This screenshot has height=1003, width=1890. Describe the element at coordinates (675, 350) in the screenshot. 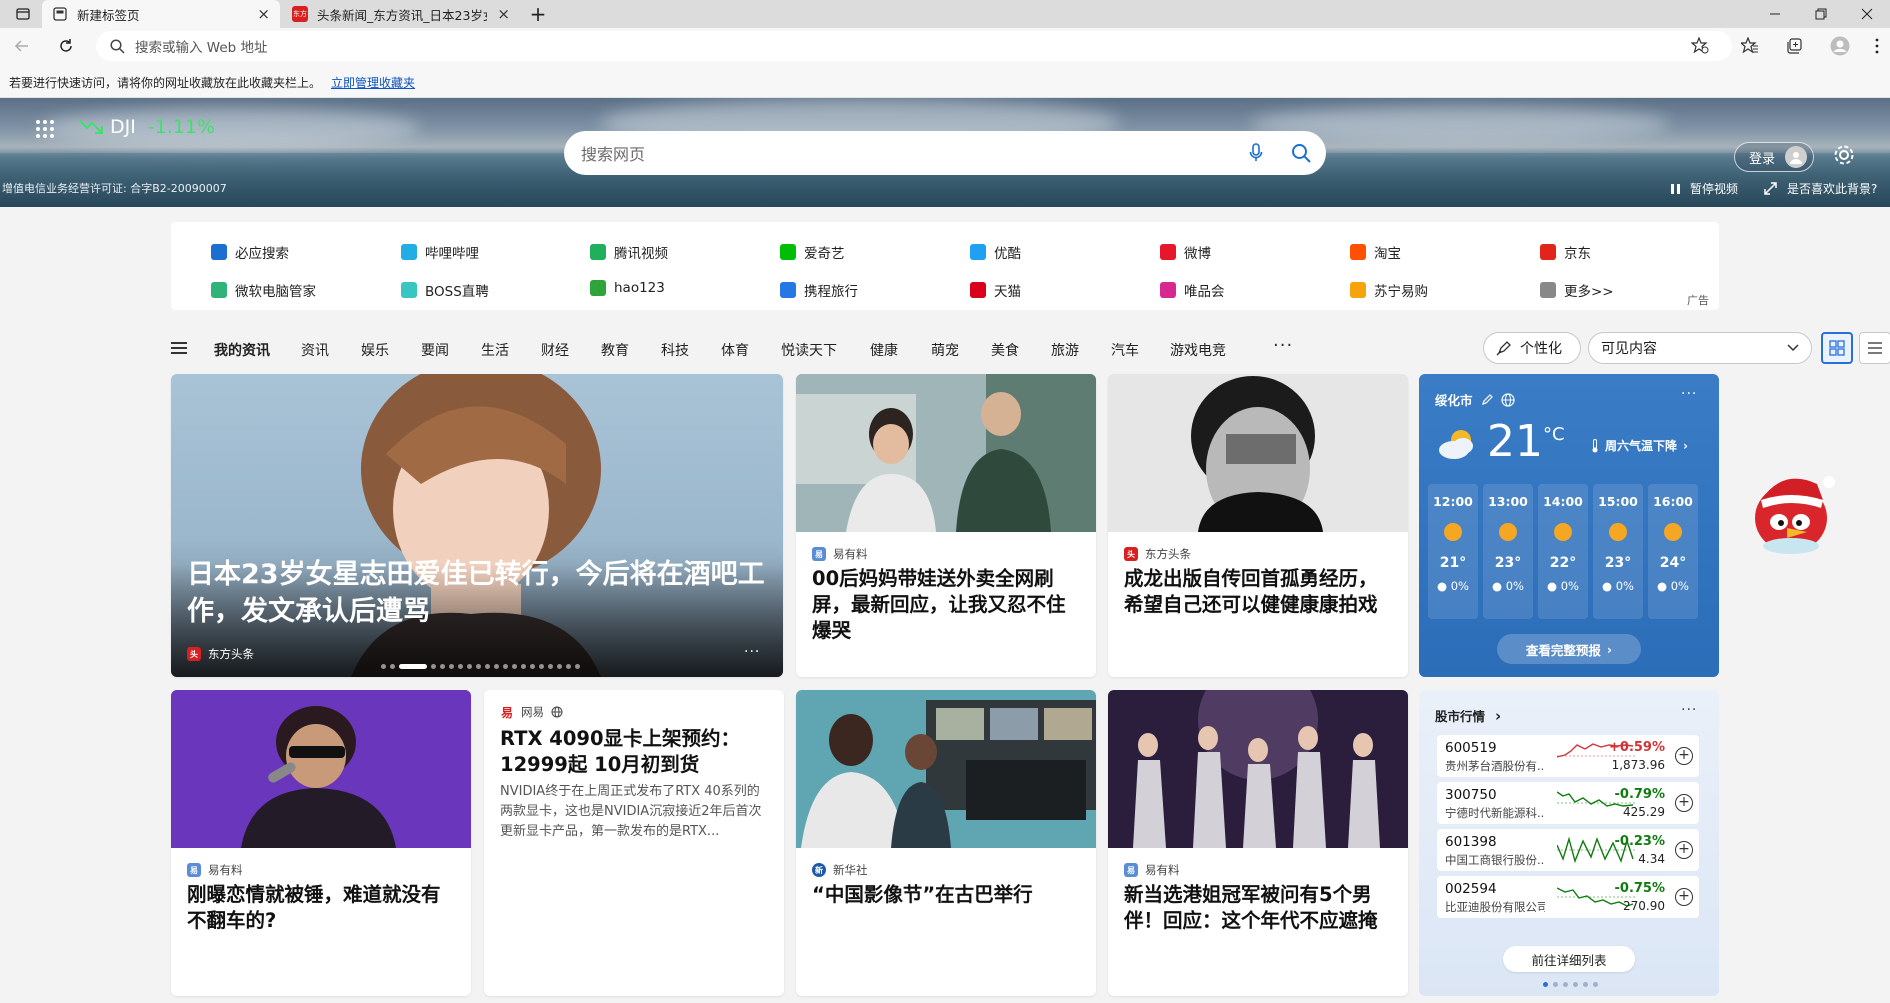

I see `nav-tab: 科技` at that location.